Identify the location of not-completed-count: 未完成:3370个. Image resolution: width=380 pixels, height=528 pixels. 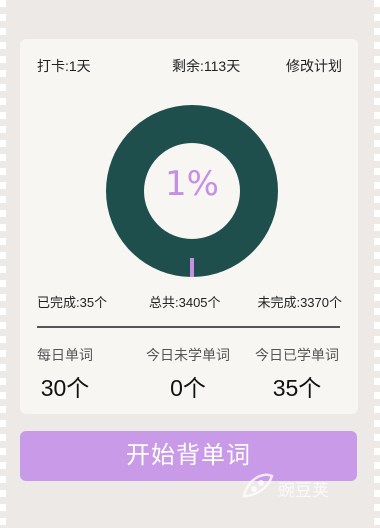
(299, 302).